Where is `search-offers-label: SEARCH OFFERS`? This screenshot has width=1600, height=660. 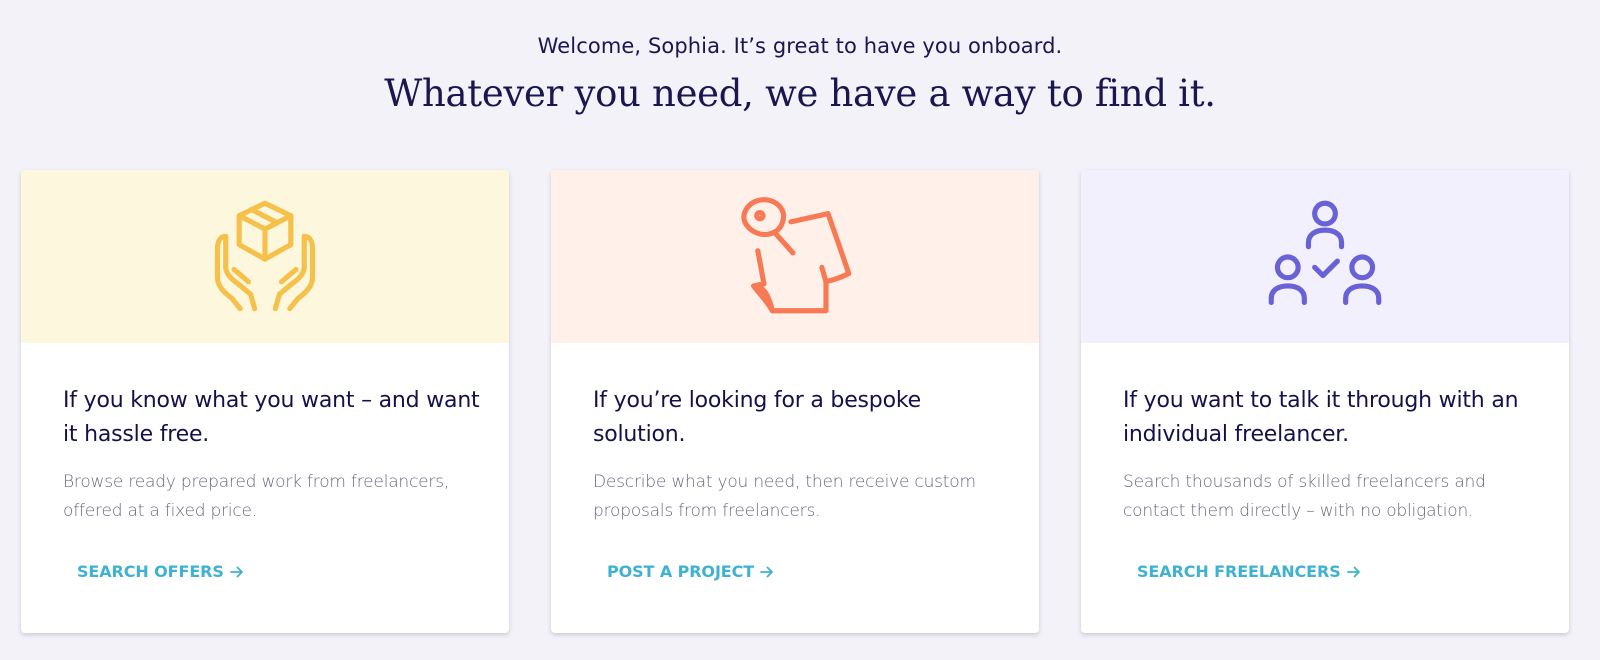 search-offers-label: SEARCH OFFERS is located at coordinates (150, 571).